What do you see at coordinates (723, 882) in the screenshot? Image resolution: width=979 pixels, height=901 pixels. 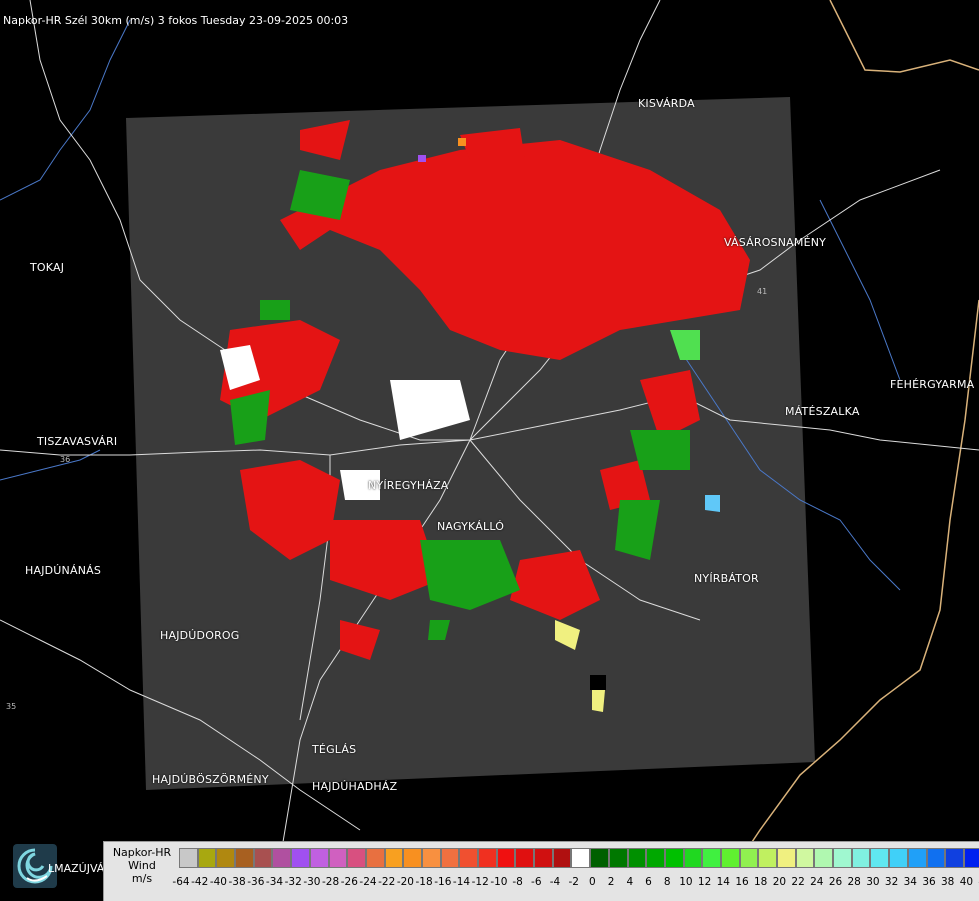 I see `legend-tick-label: 14` at bounding box center [723, 882].